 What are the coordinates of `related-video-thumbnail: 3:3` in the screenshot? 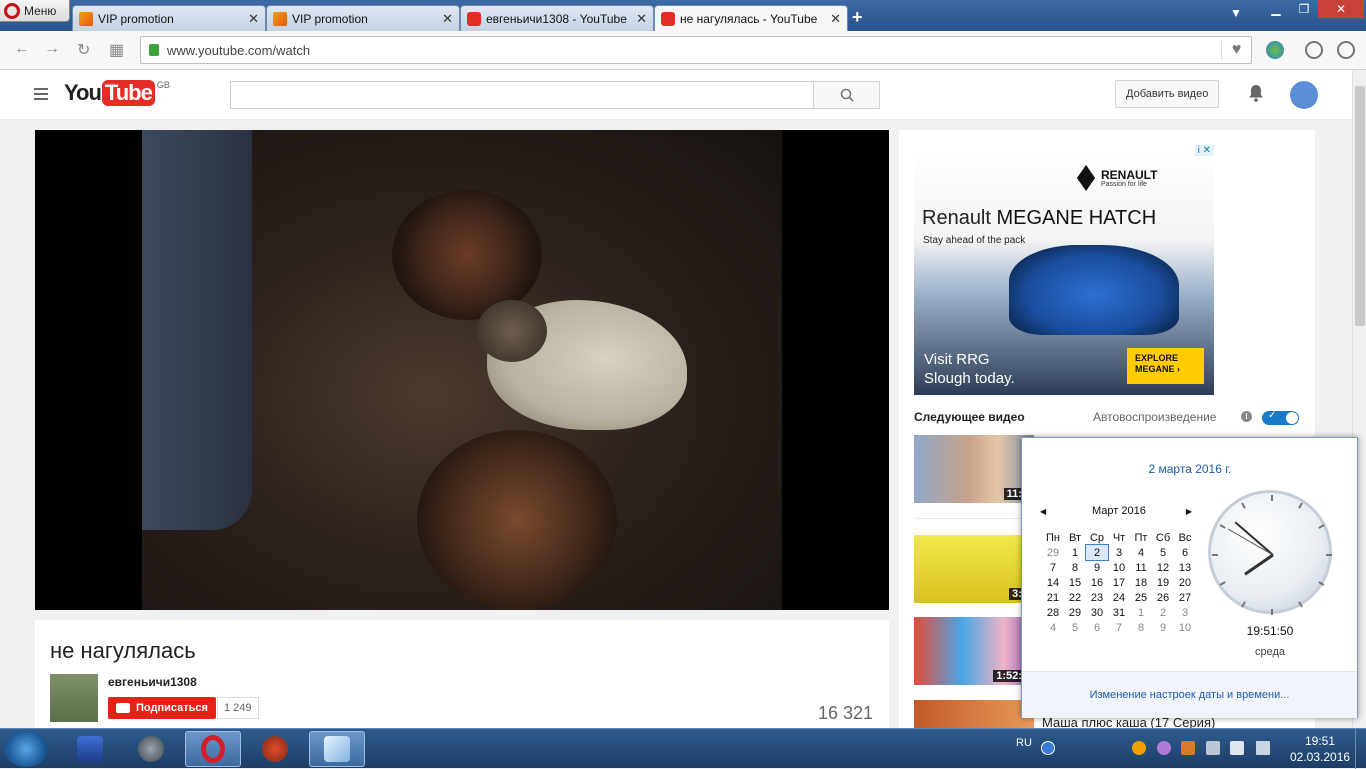 It's located at (974, 569).